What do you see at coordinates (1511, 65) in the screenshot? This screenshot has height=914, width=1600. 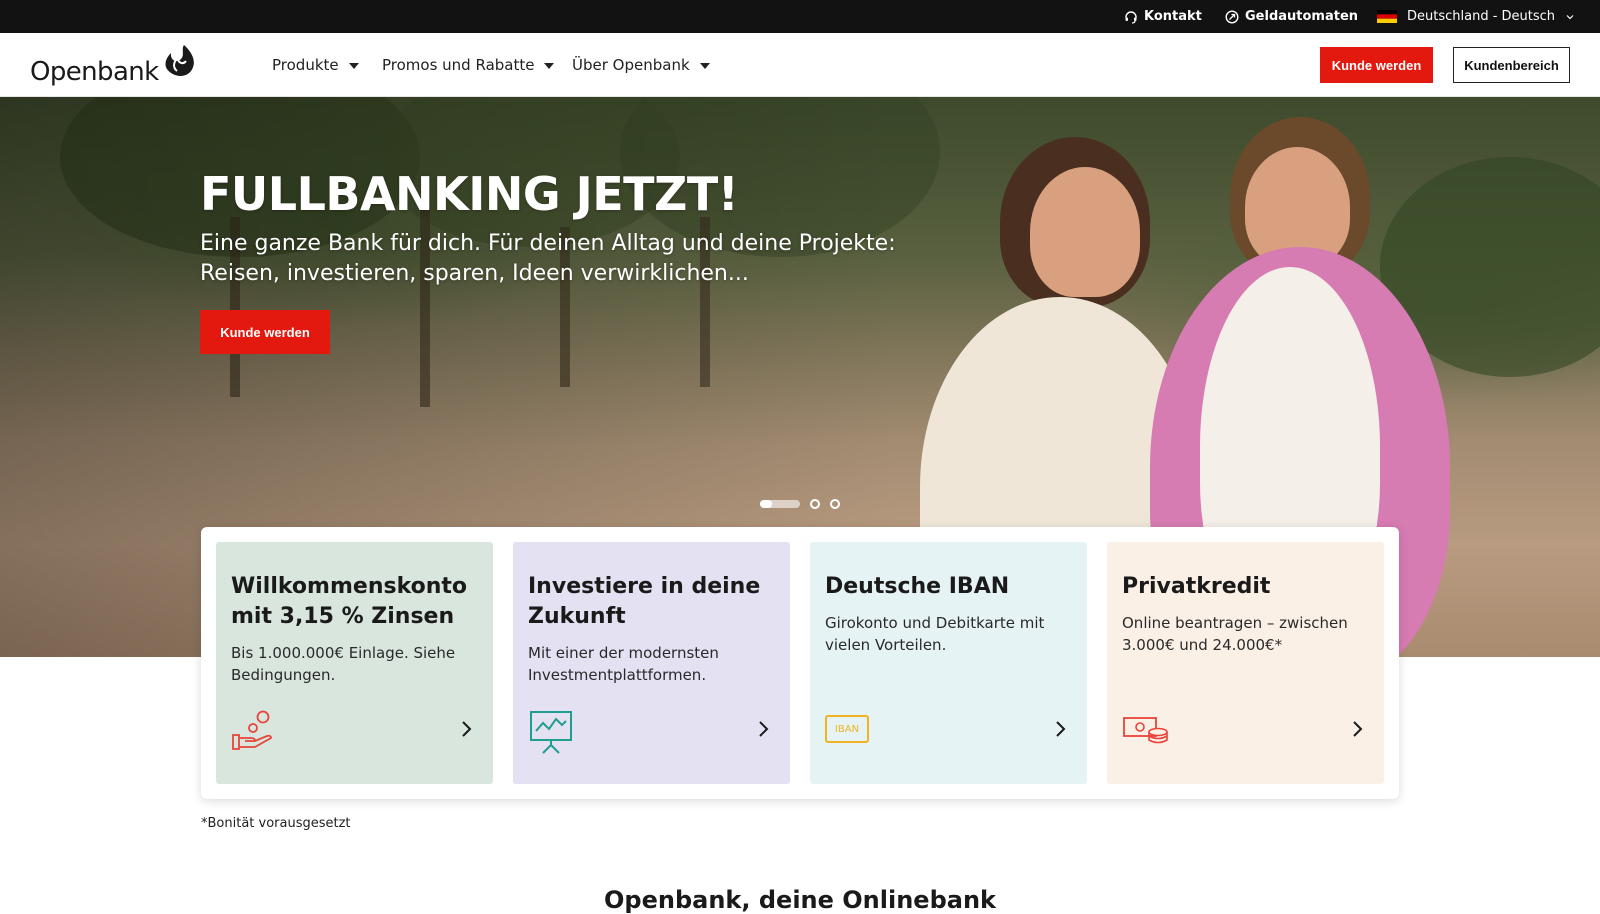 I see `customer-area-button: Kundenbereich` at bounding box center [1511, 65].